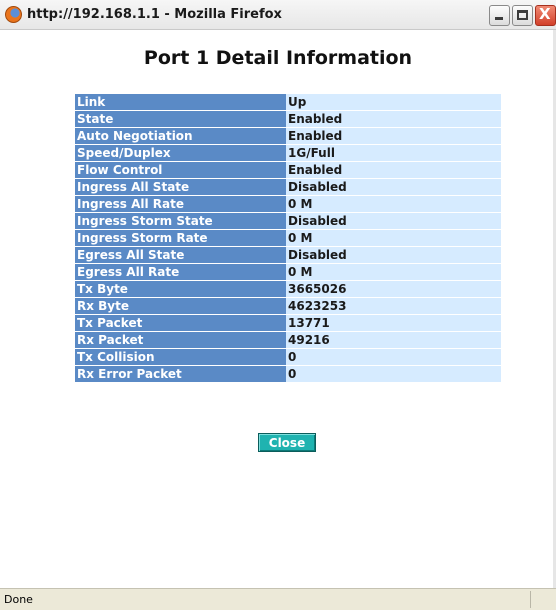  I want to click on detail-label: Rx Error Packet, so click(180, 374).